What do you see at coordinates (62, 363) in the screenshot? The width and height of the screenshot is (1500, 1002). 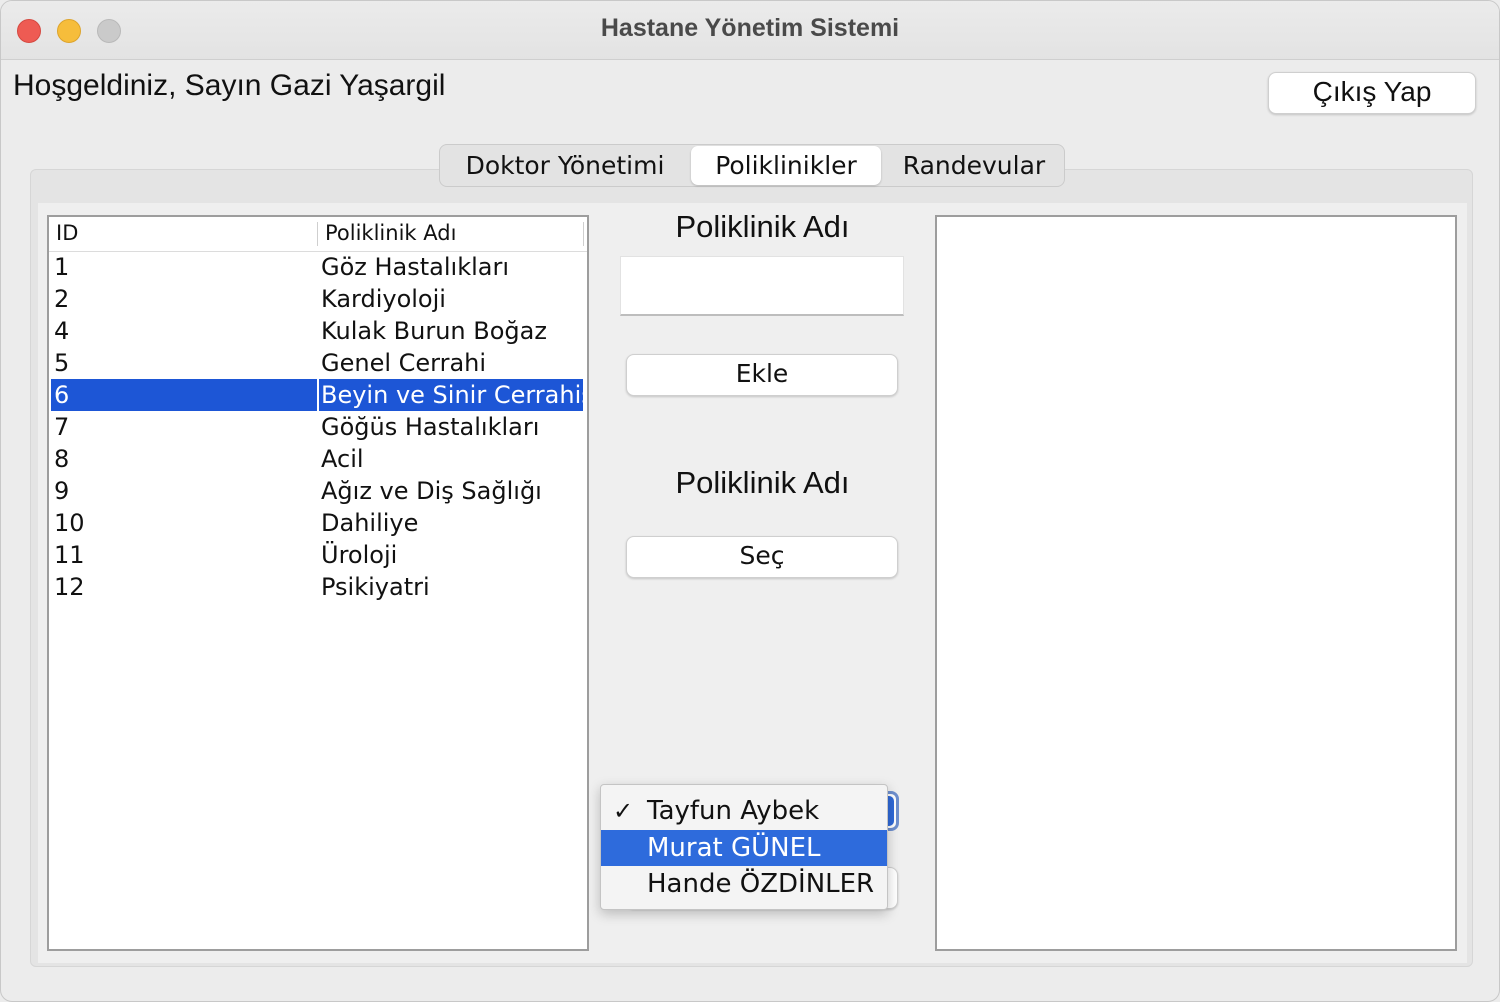 I see `cell-id: 5` at bounding box center [62, 363].